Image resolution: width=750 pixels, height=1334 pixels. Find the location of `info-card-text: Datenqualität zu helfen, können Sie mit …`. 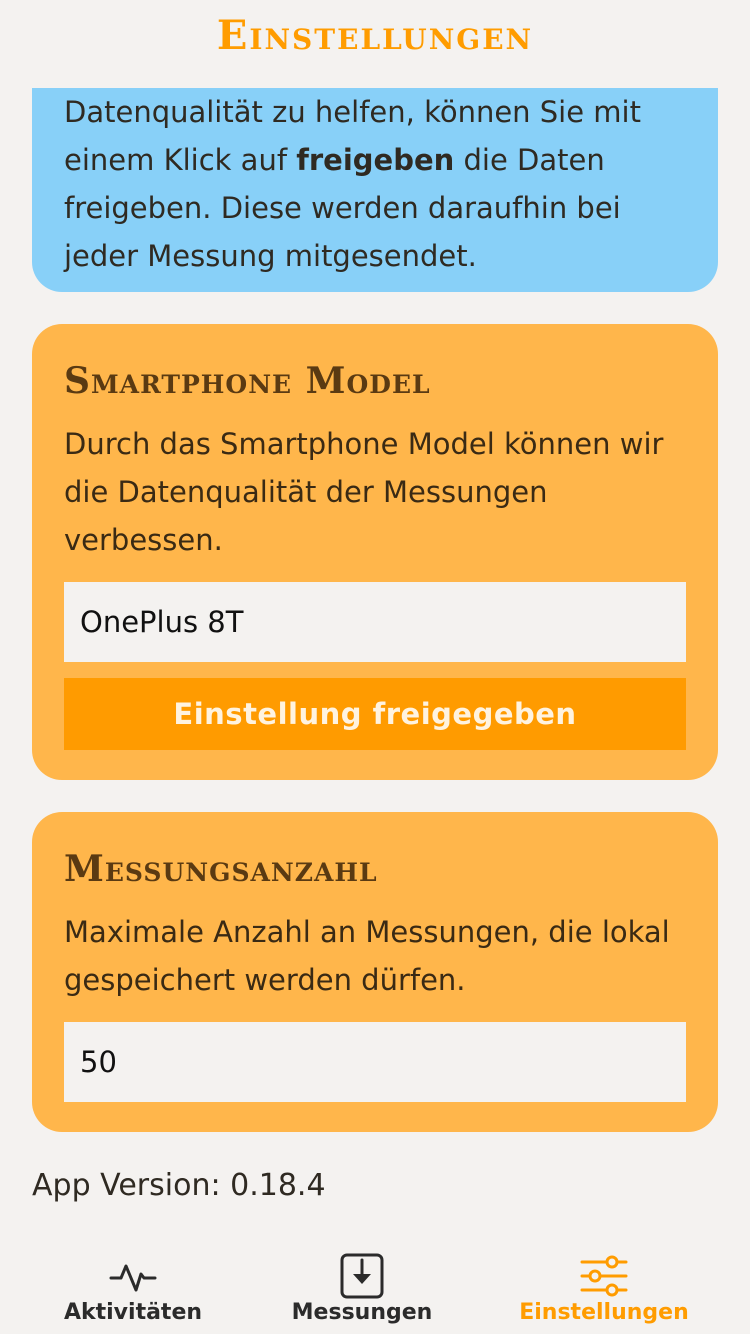

info-card-text: Datenqualität zu helfen, können Sie mit … is located at coordinates (375, 184).